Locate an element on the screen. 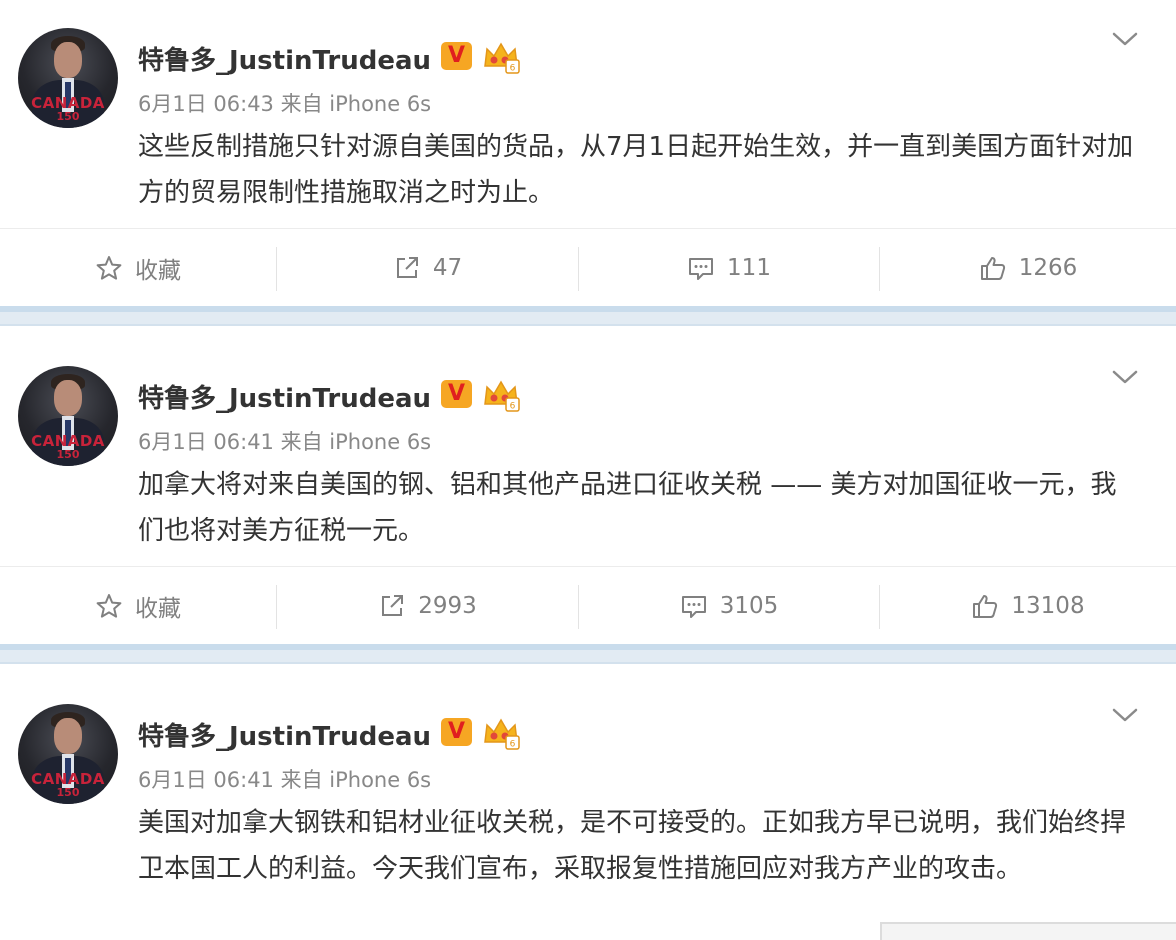  post-meta: 6月1日 06:43 来自 iPhone 6s is located at coordinates (285, 104).